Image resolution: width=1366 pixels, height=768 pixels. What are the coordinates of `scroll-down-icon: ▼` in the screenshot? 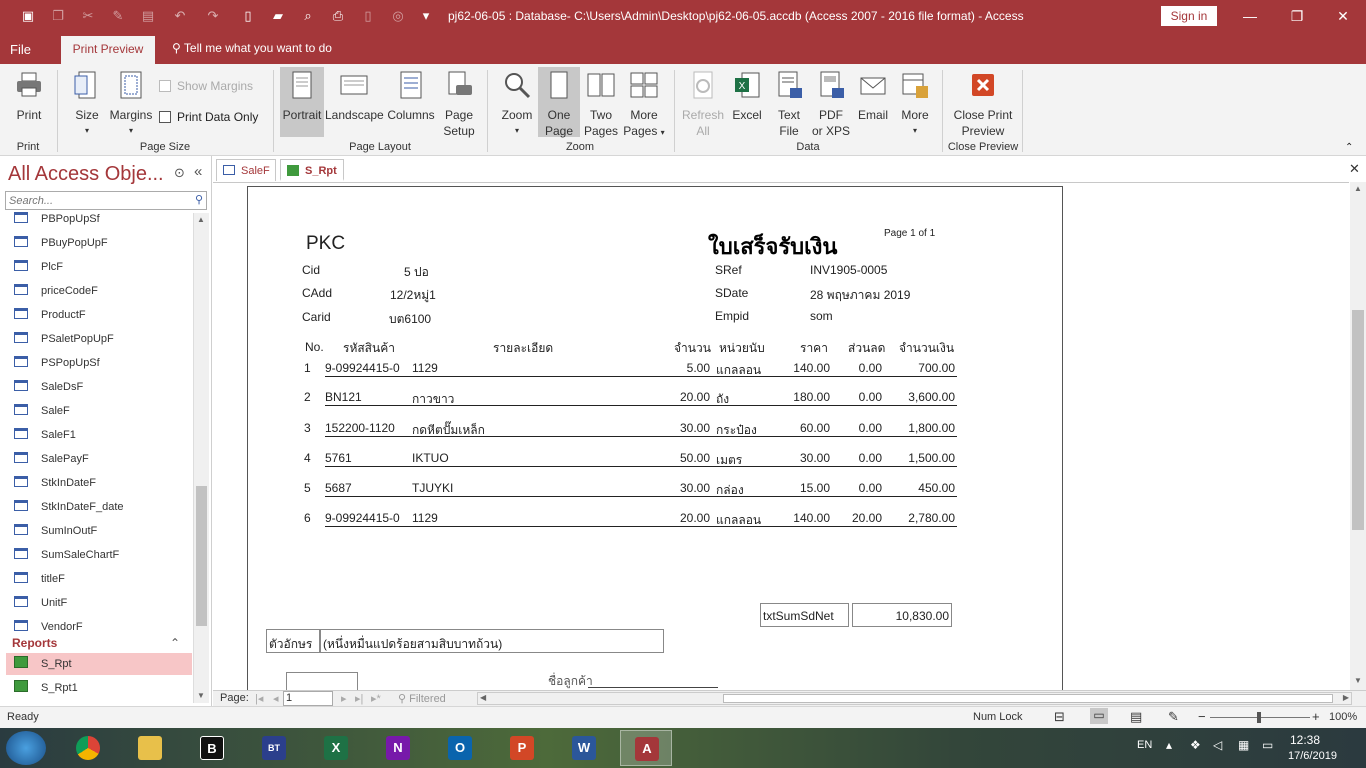 It's located at (1358, 680).